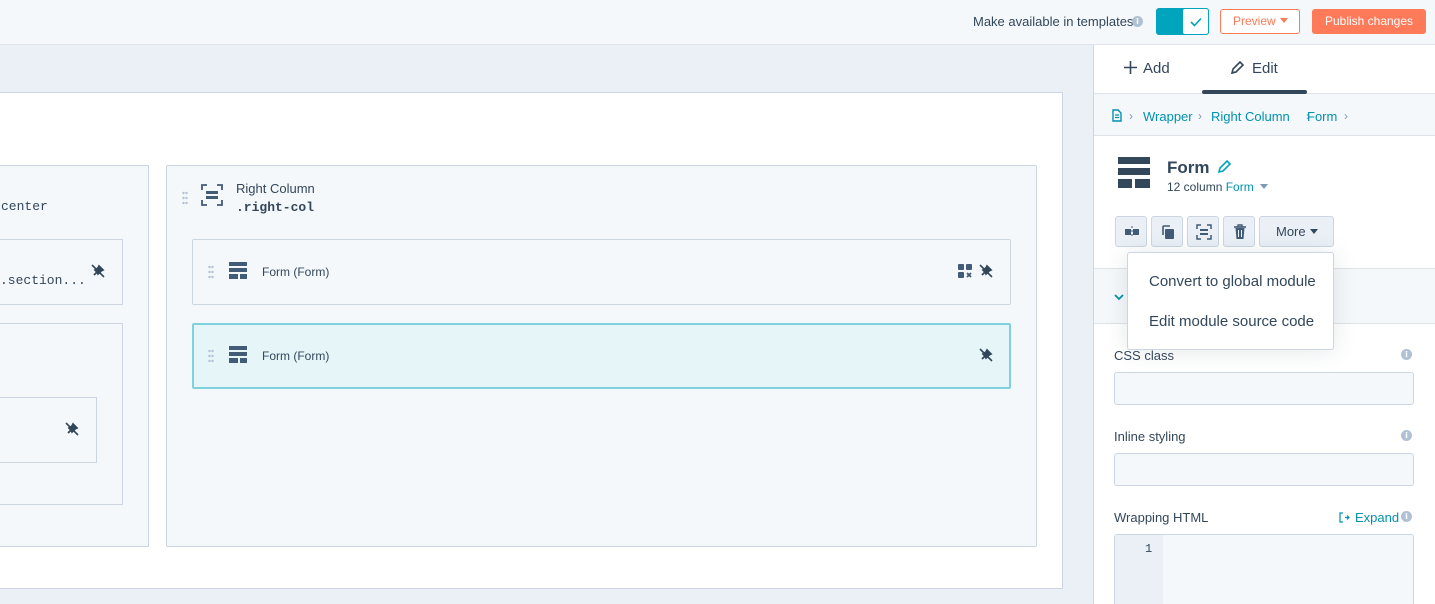 The image size is (1435, 604). What do you see at coordinates (1264, 388) in the screenshot?
I see `css-class-input` at bounding box center [1264, 388].